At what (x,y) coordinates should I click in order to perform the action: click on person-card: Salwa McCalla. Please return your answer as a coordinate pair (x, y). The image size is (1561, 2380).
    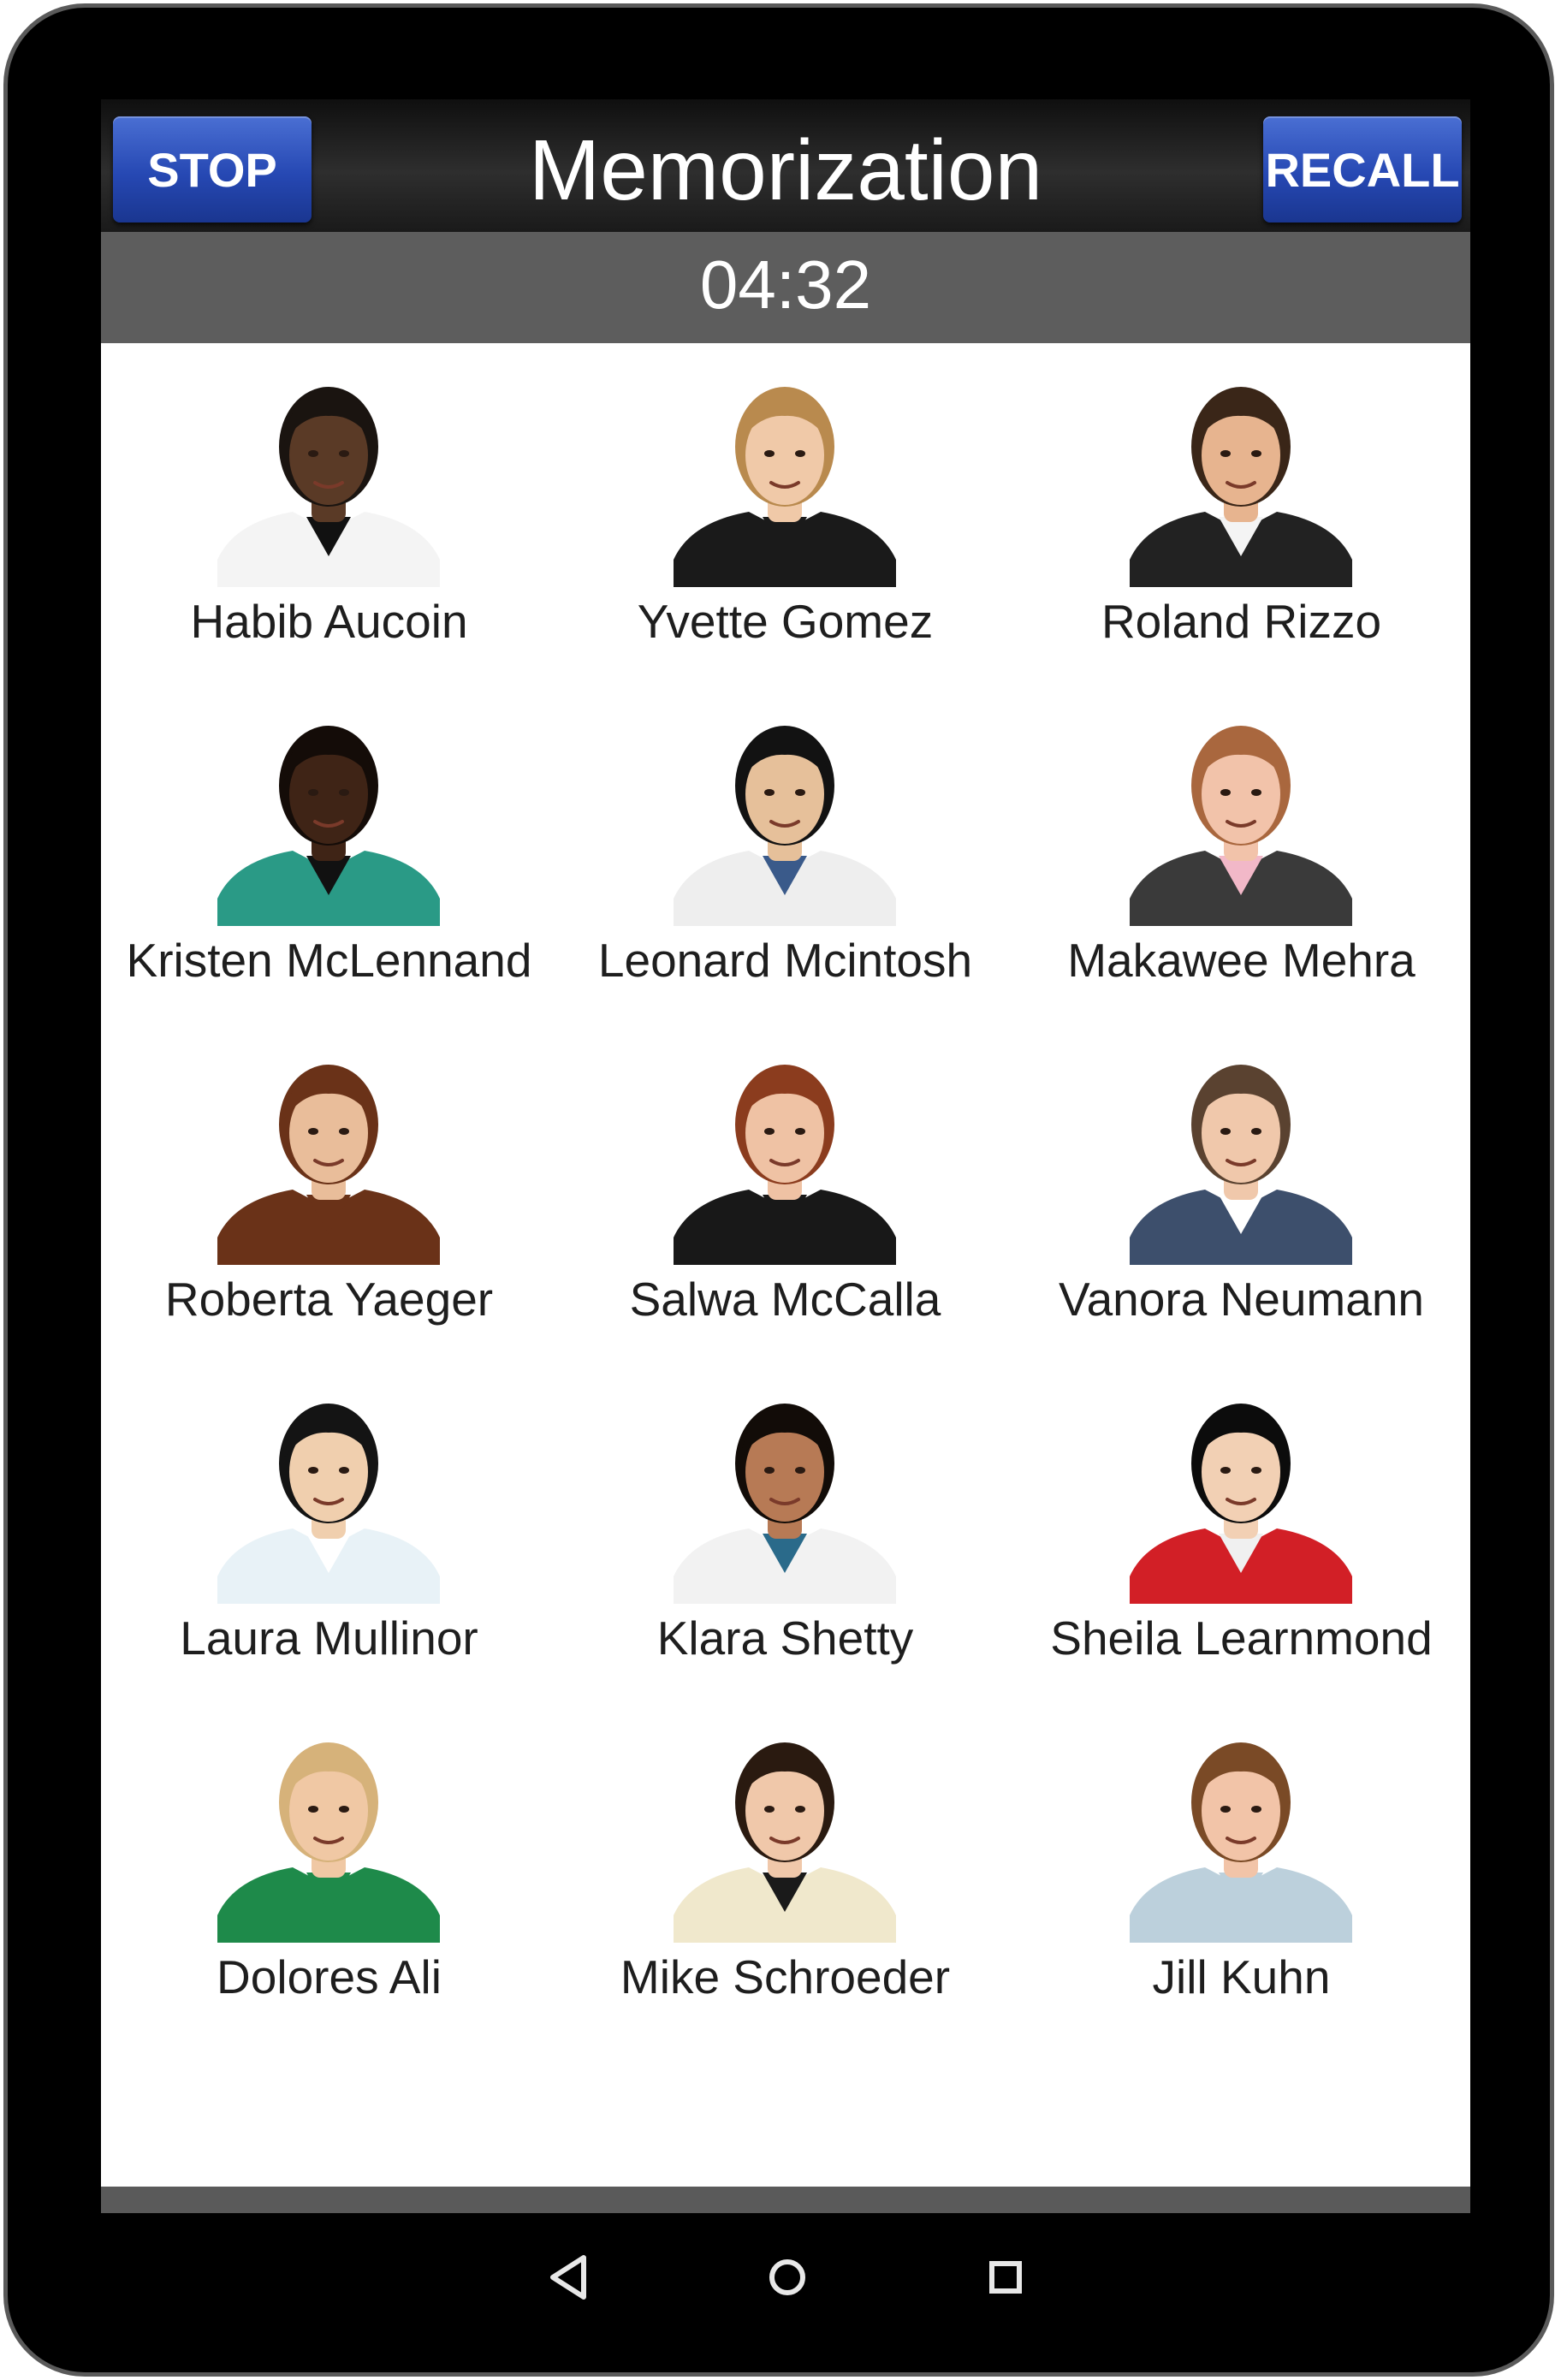
    Looking at the image, I should click on (785, 1194).